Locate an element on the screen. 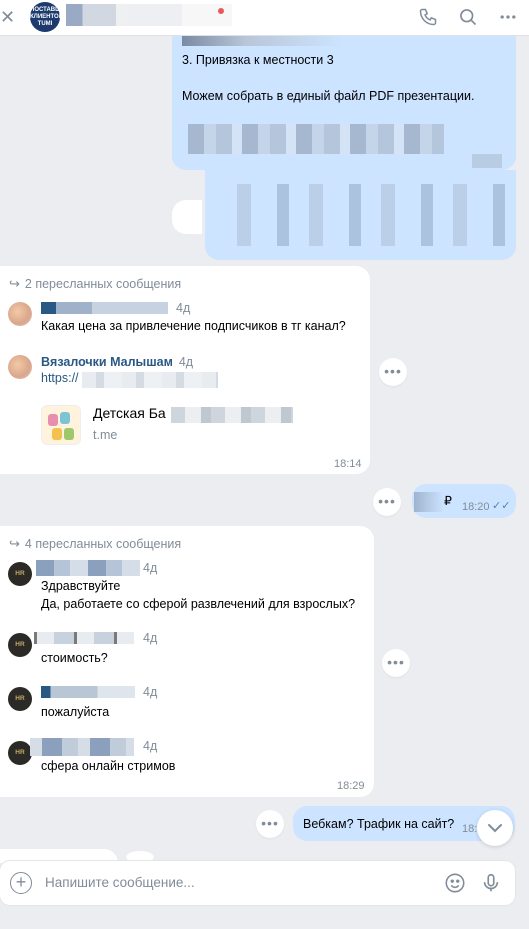  redacted-content is located at coordinates (361, 215).